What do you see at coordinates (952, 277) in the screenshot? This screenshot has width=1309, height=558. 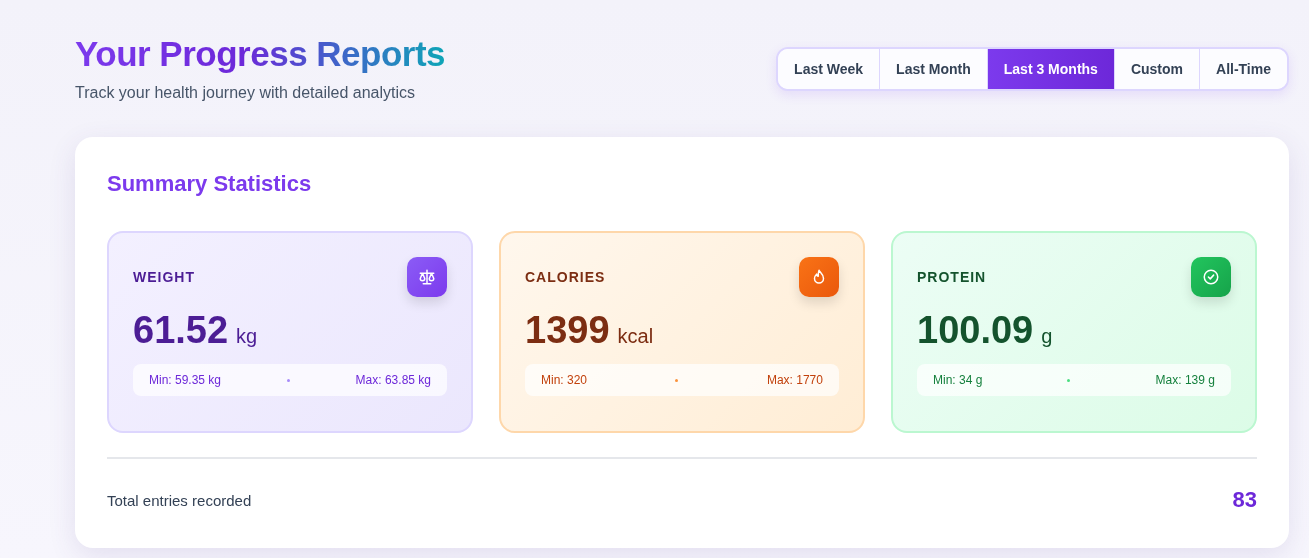 I see `stat-label: PROTEIN` at bounding box center [952, 277].